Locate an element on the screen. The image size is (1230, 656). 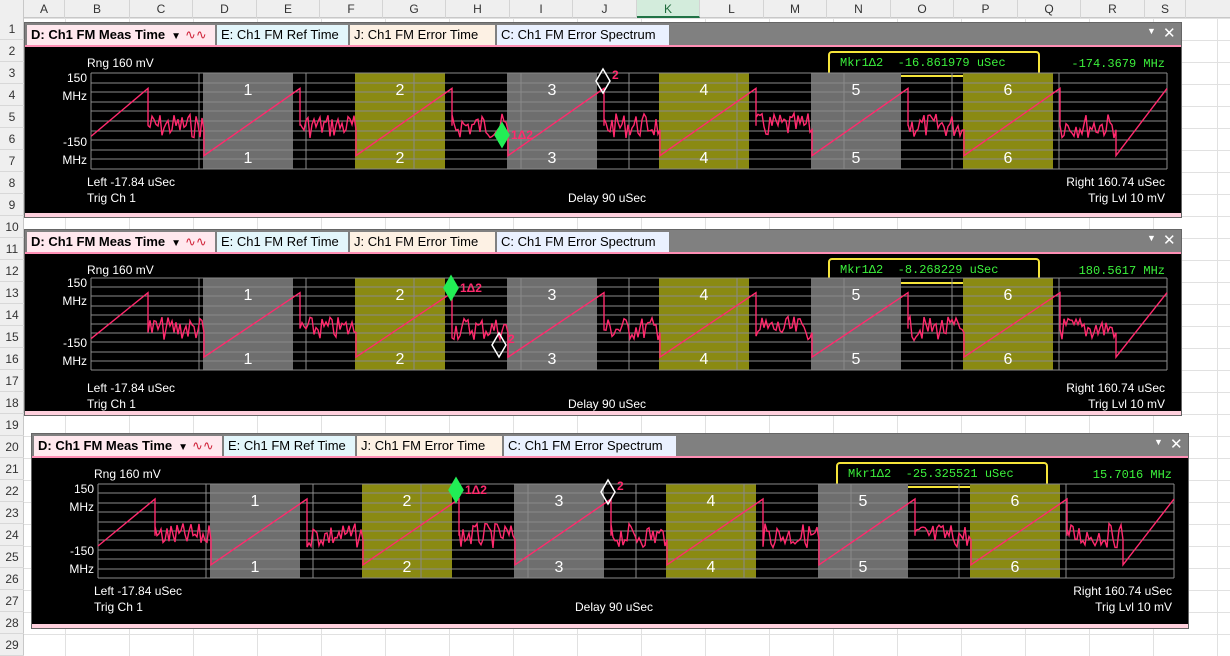
column-header: I is located at coordinates (541, 9).